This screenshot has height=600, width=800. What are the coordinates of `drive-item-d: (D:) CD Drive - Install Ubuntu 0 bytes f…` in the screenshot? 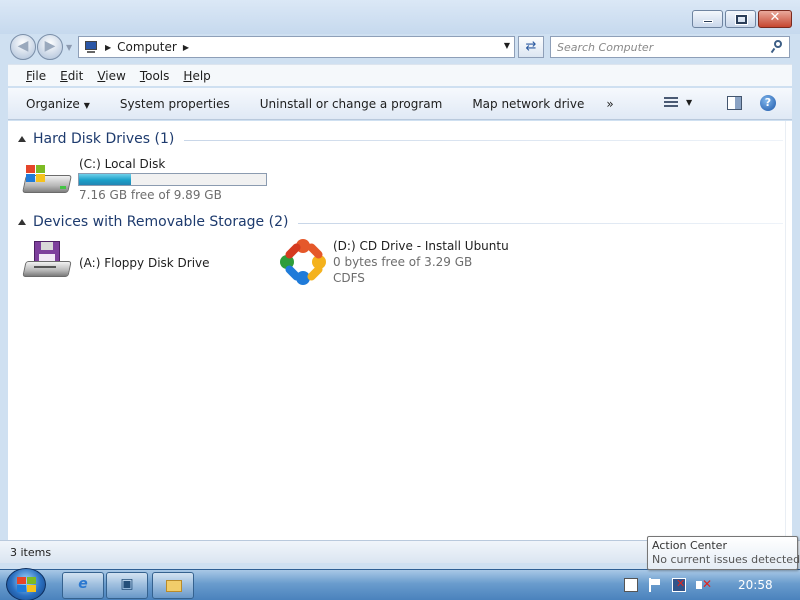 It's located at (398, 263).